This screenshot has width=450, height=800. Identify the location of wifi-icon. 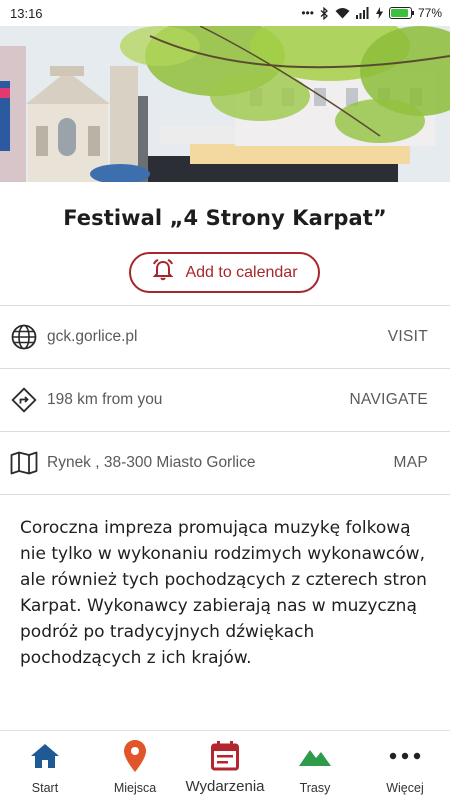
(342, 13).